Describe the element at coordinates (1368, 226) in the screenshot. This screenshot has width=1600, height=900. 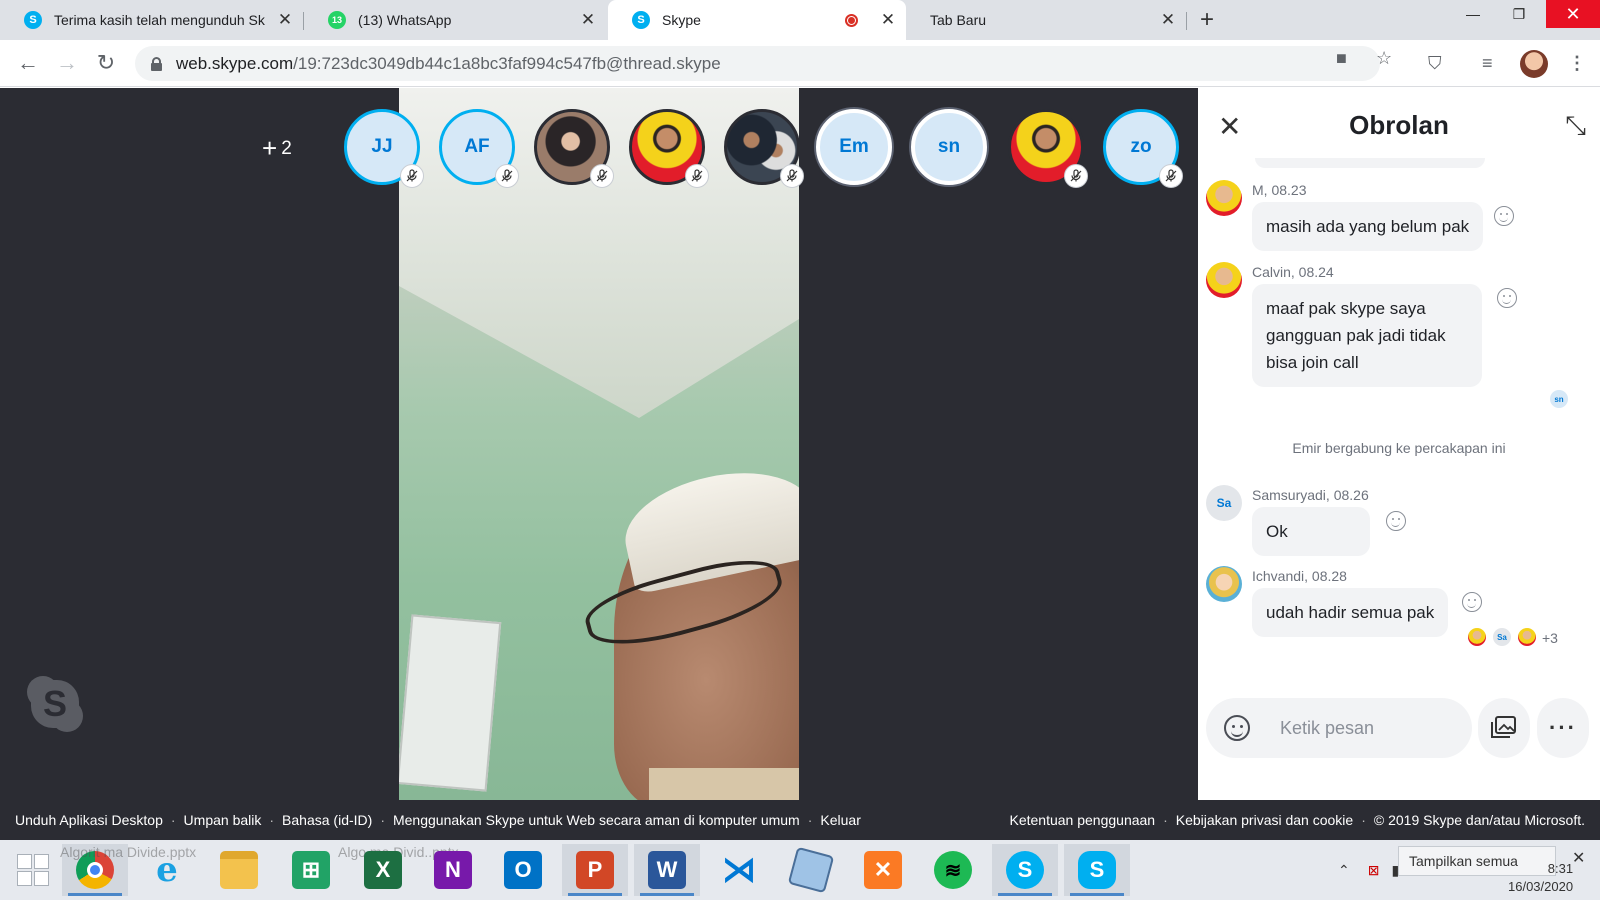
I see `message-bubble: masih ada yang belum pak` at that location.